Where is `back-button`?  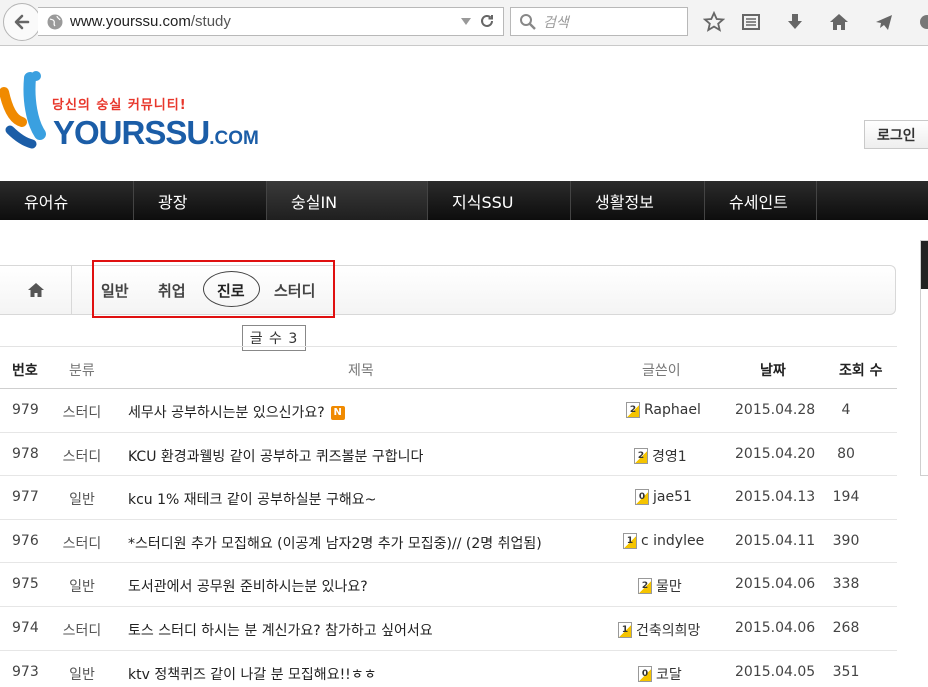 back-button is located at coordinates (22, 22).